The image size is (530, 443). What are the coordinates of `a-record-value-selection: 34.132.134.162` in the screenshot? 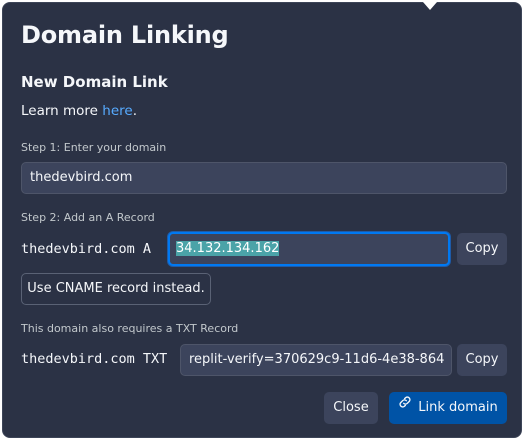 It's located at (228, 248).